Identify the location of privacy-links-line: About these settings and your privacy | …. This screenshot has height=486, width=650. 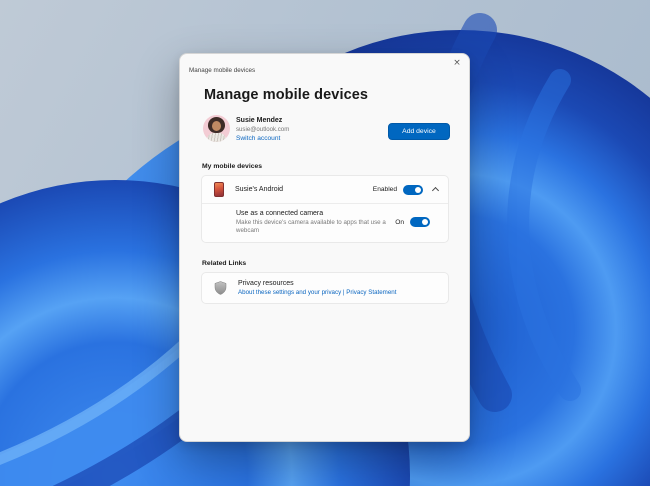
(317, 292).